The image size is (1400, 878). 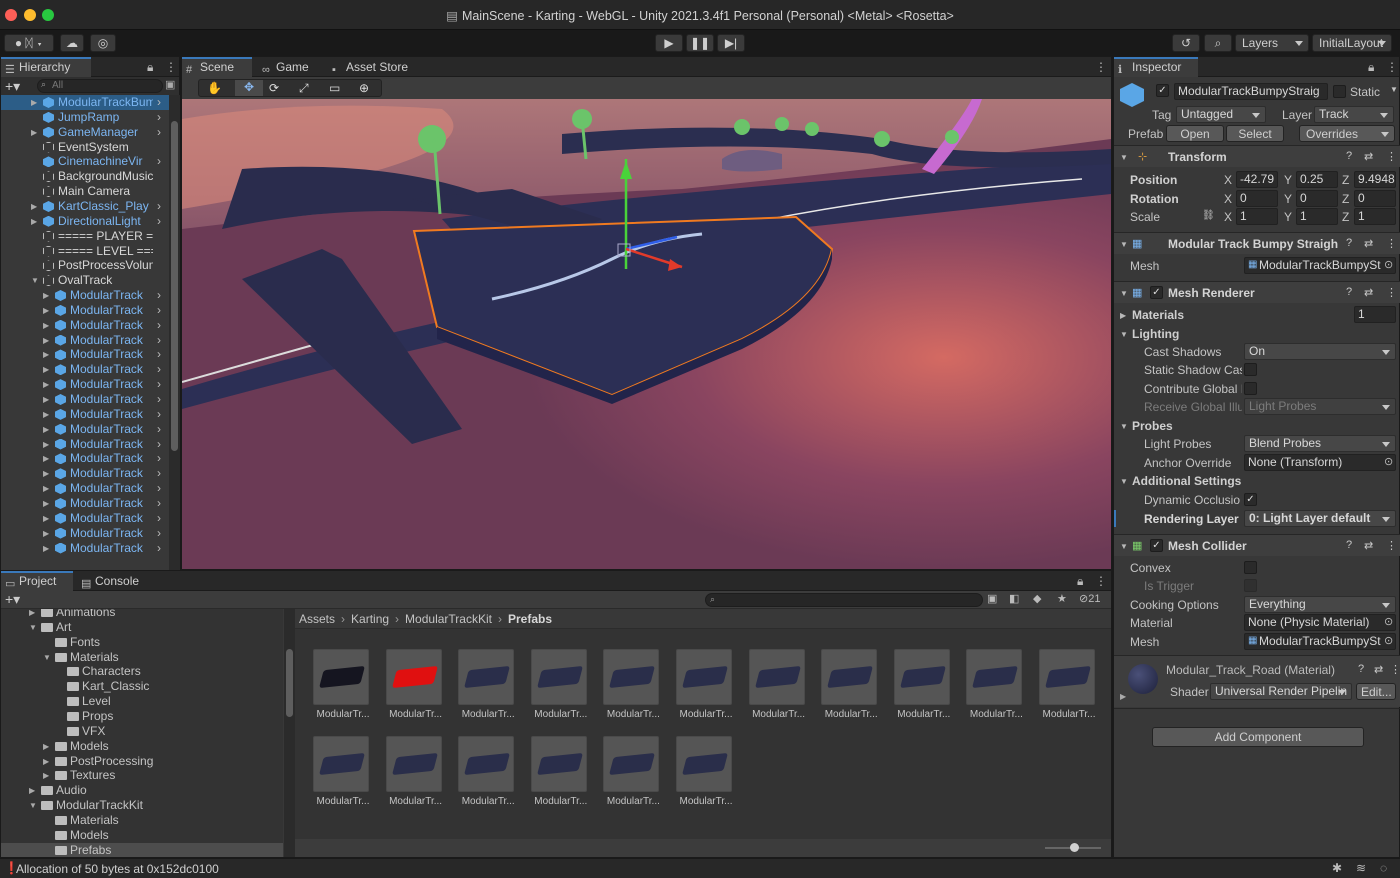 What do you see at coordinates (1368, 156) in the screenshot?
I see `presets-icon: ⇄` at bounding box center [1368, 156].